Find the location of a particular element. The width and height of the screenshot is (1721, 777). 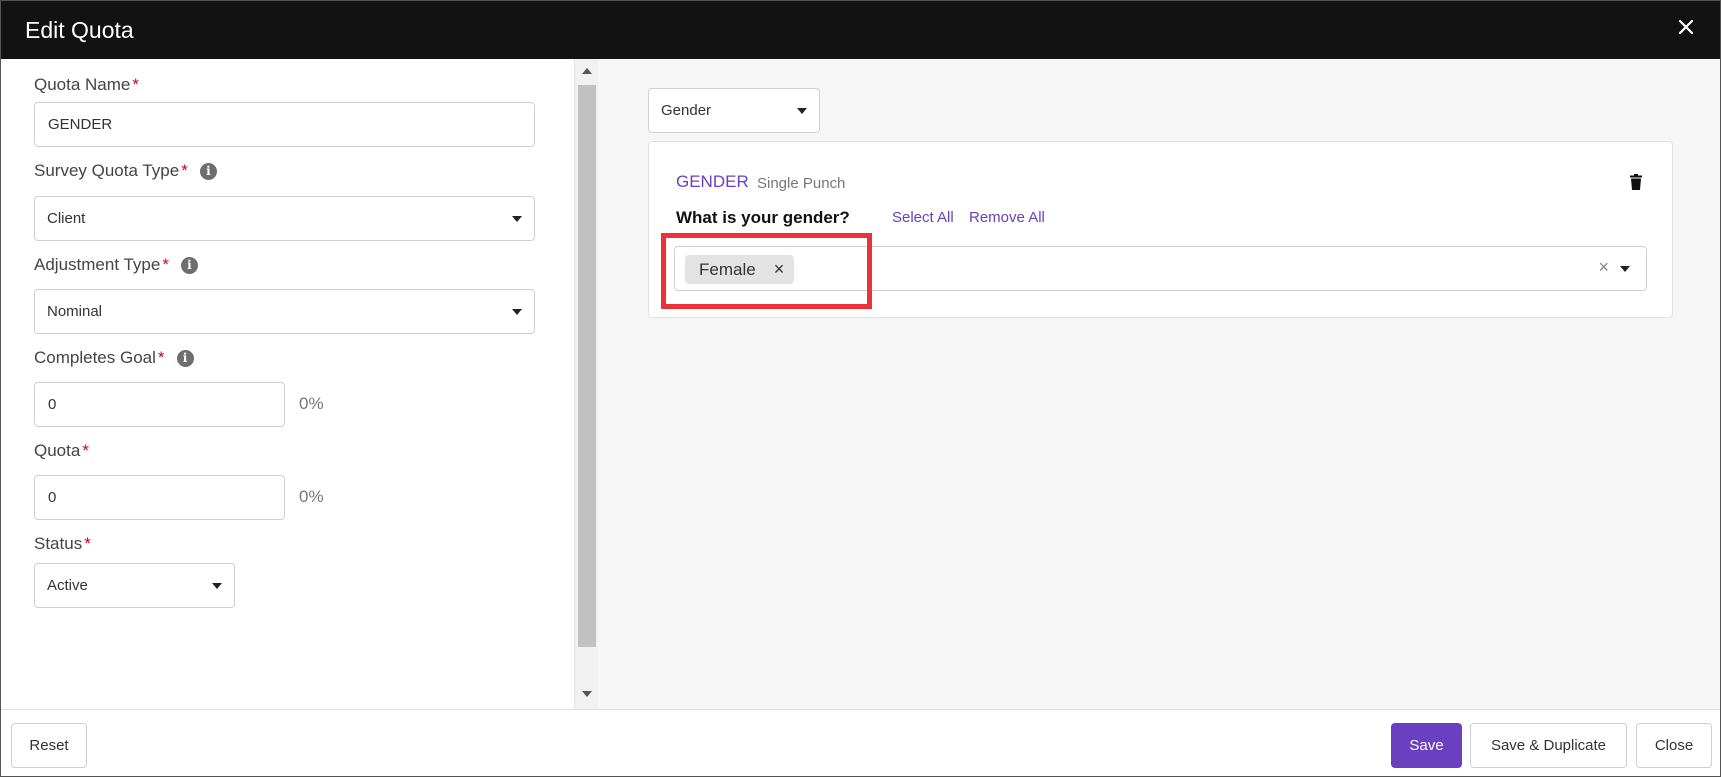

survey-quota-type-value: Client is located at coordinates (66, 218).